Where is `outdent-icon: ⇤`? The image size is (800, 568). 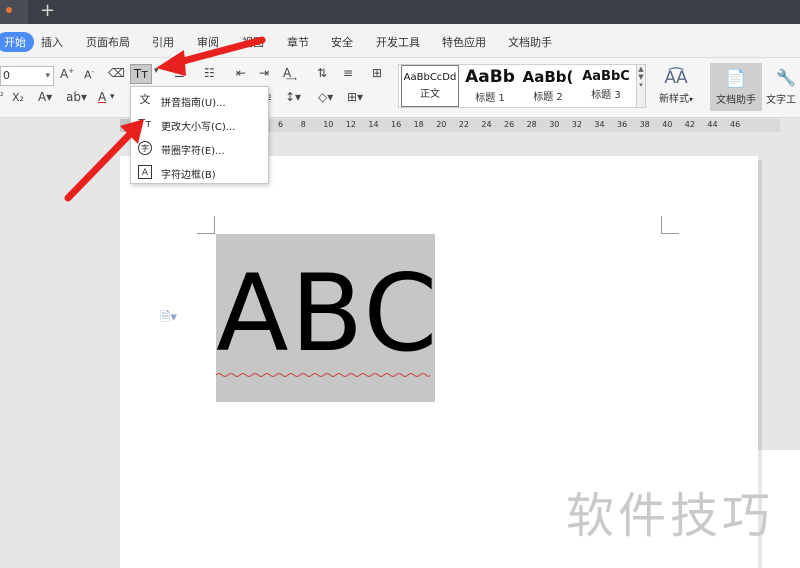 outdent-icon: ⇤ is located at coordinates (241, 73).